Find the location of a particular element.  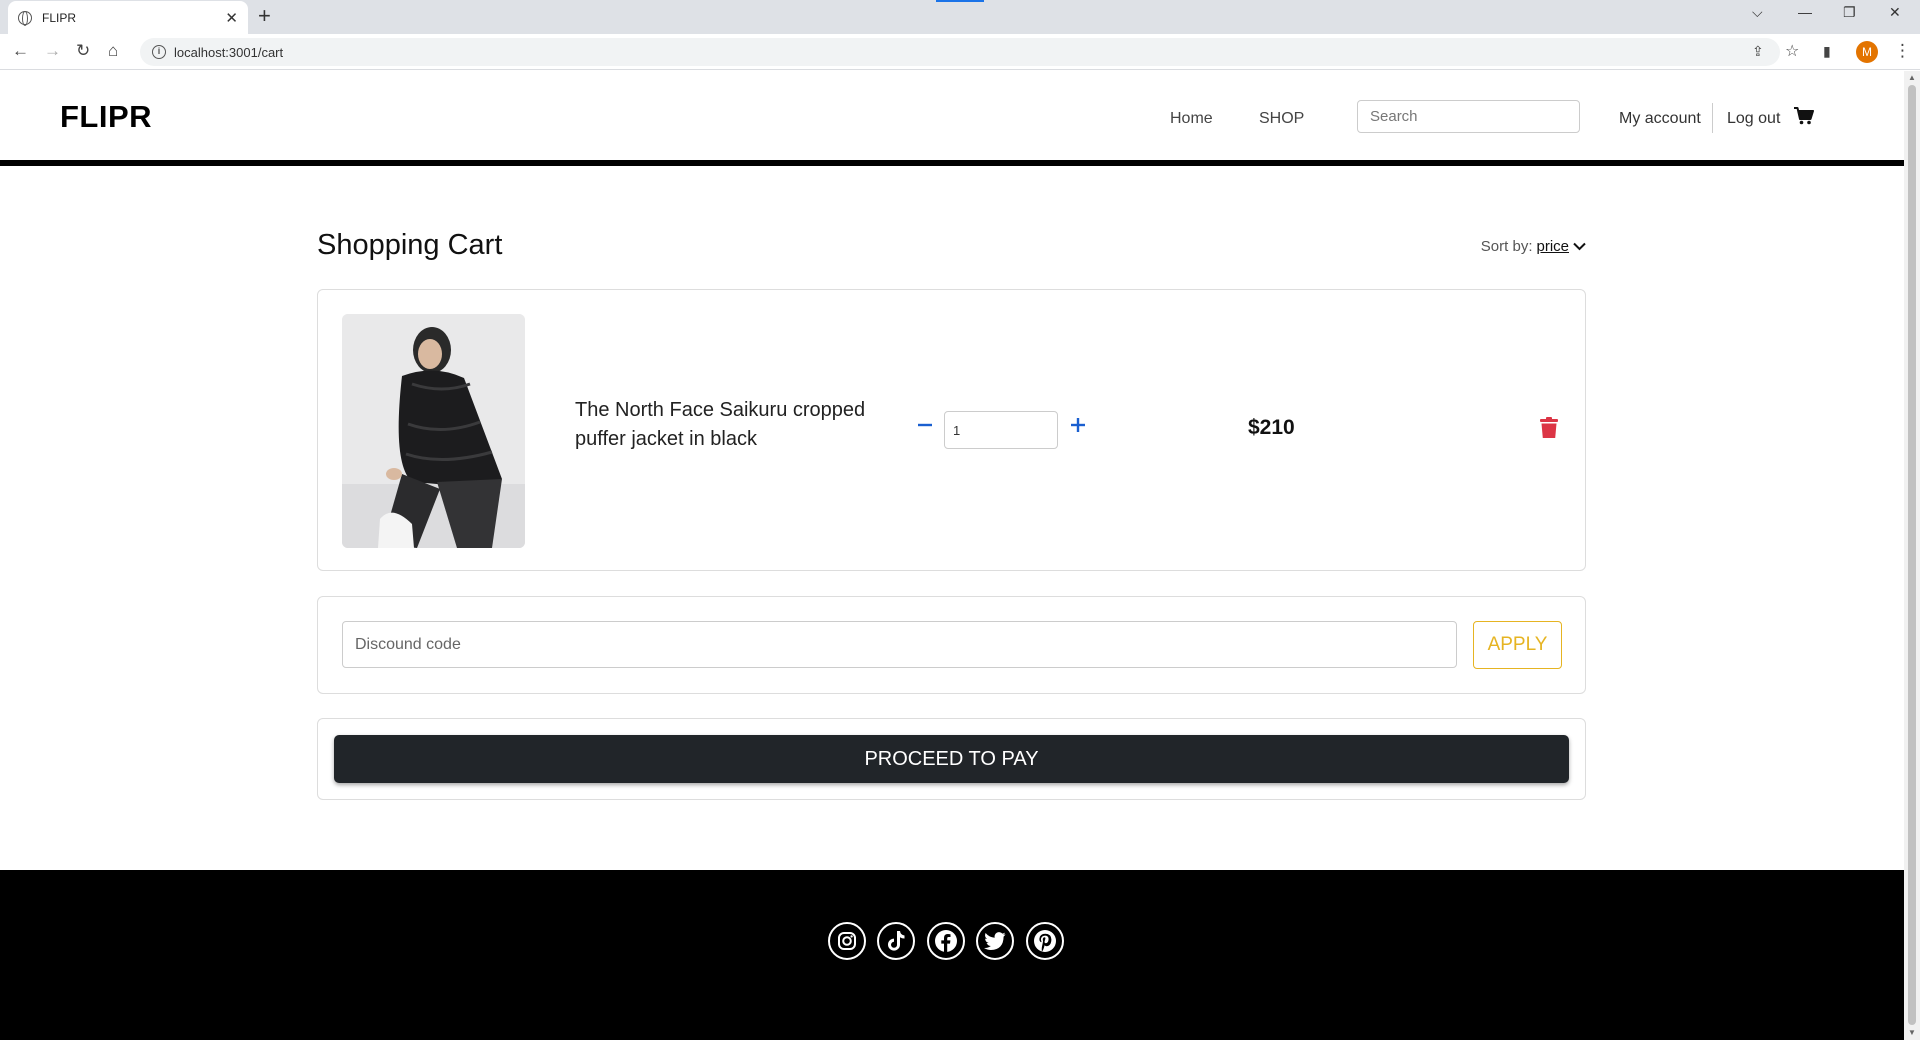

sort-control: Sort by: price is located at coordinates (1533, 246).